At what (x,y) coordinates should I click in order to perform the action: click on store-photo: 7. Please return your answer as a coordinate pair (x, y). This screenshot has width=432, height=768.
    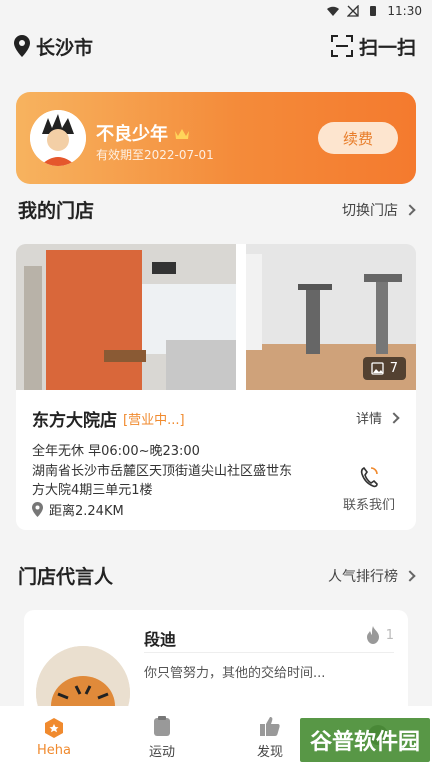
    Looking at the image, I should click on (331, 317).